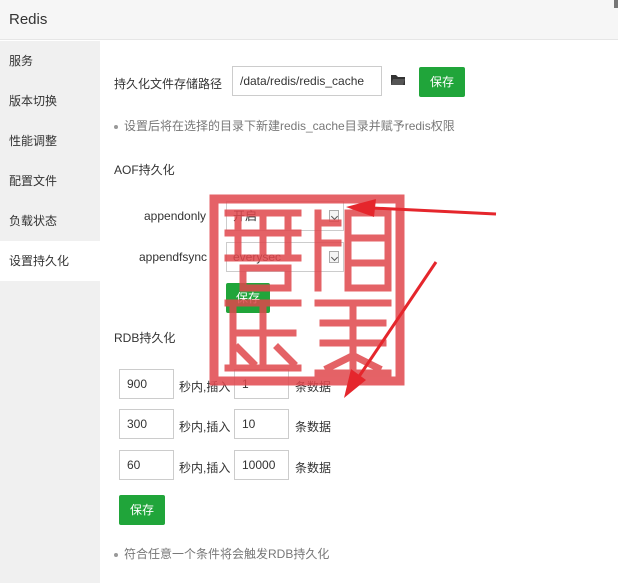 This screenshot has height=583, width=618. I want to click on path-tip: 设置后将在选择的目录下新建redis_cache目录并赋予redis权限, so click(284, 125).